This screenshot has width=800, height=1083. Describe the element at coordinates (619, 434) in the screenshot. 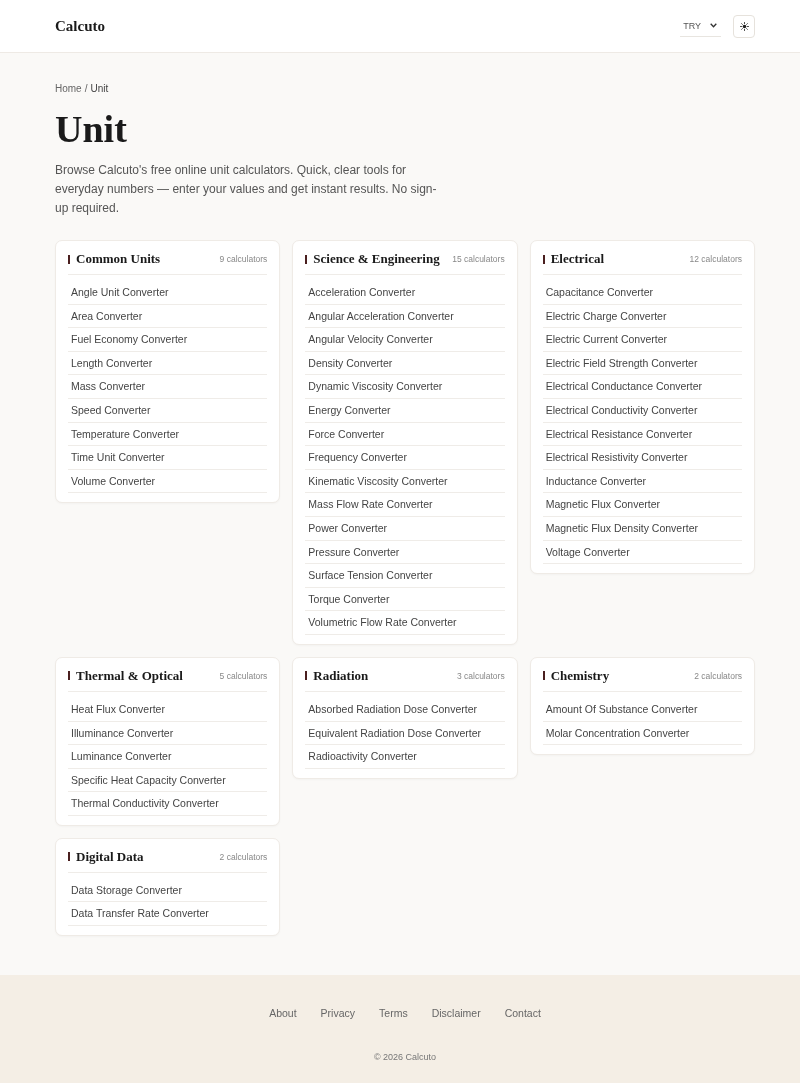

I see `converter-link: Electrical Resistance Converter` at that location.